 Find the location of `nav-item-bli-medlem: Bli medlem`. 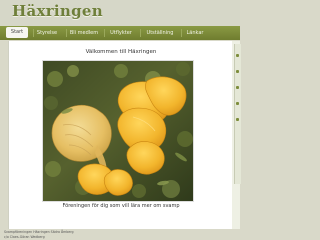

nav-item-bli-medlem: Bli medlem is located at coordinates (84, 33).